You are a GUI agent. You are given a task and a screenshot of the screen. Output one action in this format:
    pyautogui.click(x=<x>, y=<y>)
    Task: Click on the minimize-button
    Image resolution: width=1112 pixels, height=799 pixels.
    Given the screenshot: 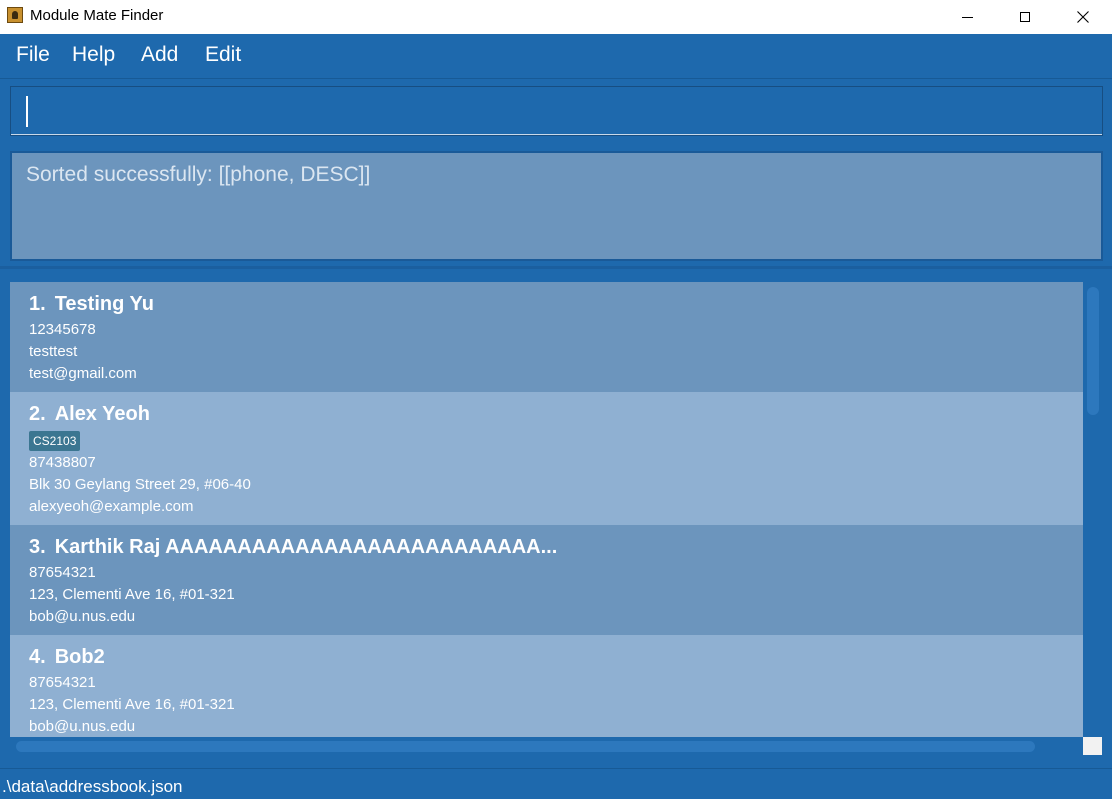 What is the action you would take?
    pyautogui.click(x=967, y=17)
    